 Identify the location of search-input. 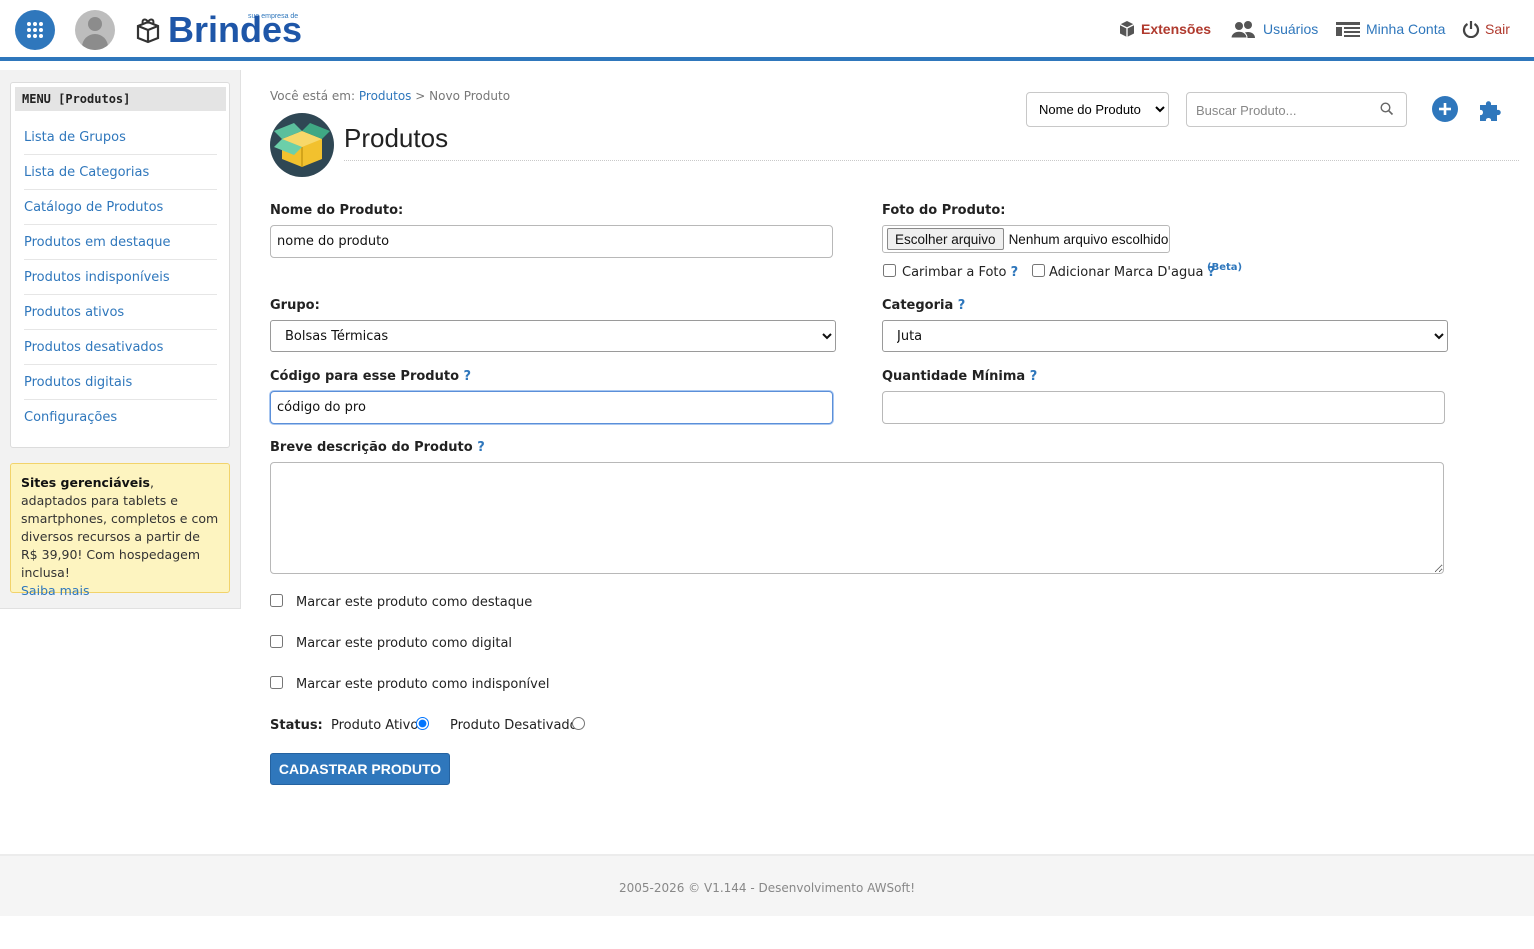
(1286, 110).